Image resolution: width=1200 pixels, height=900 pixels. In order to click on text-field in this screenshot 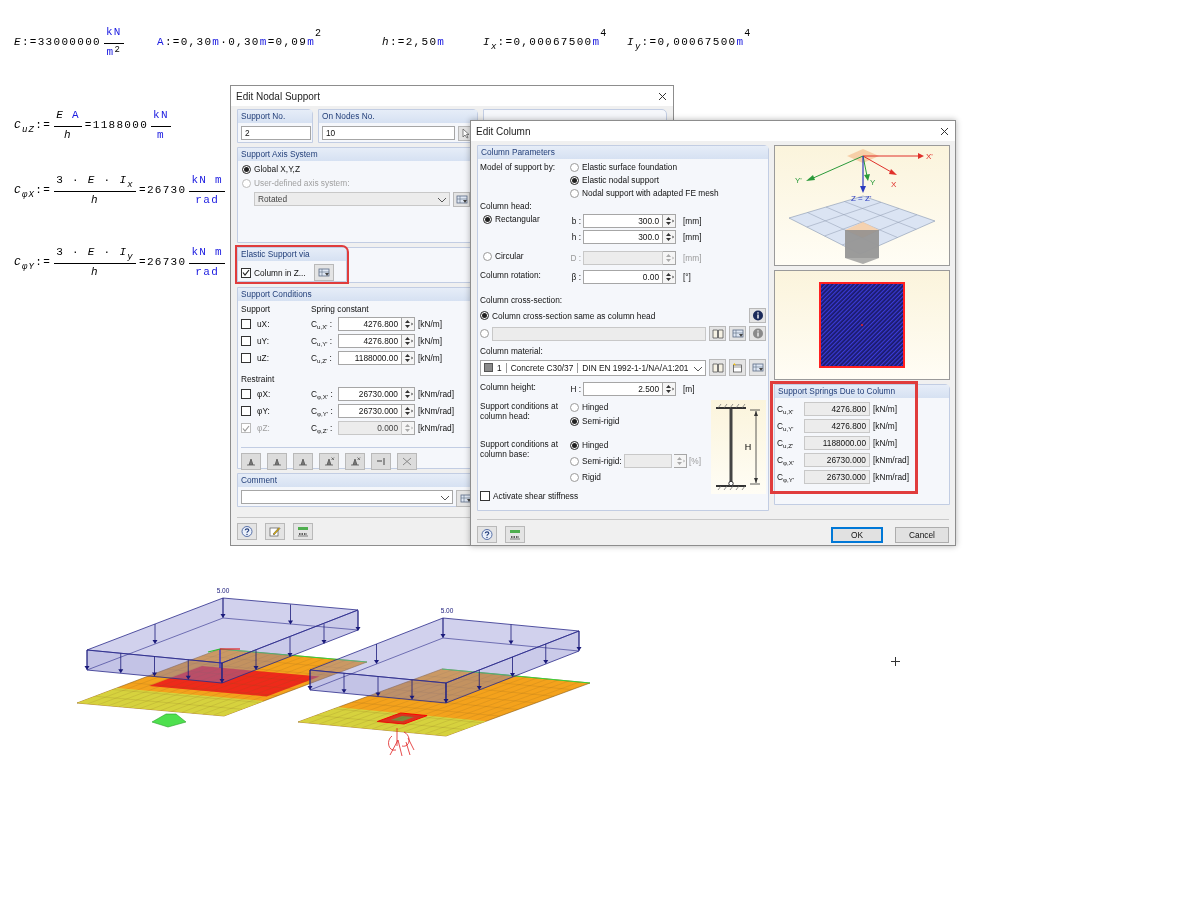, I will do `click(599, 333)`.